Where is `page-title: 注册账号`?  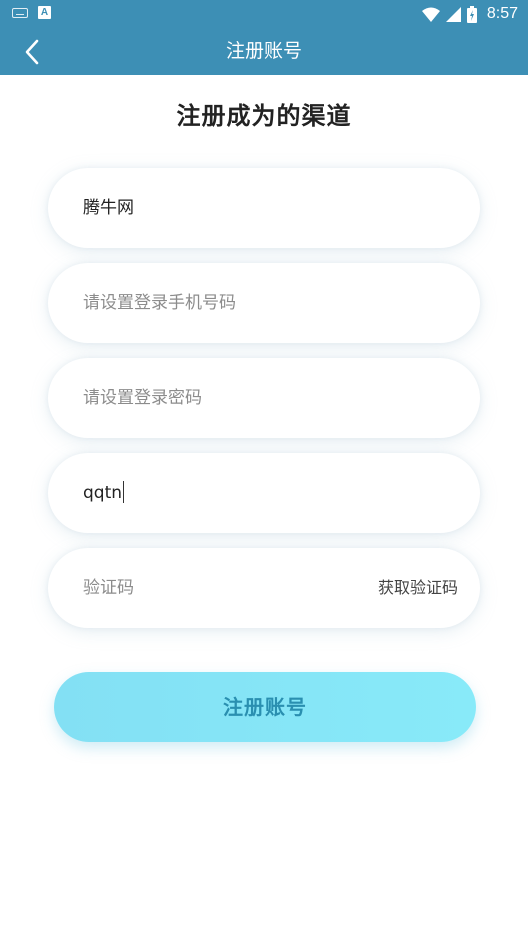 page-title: 注册账号 is located at coordinates (263, 51).